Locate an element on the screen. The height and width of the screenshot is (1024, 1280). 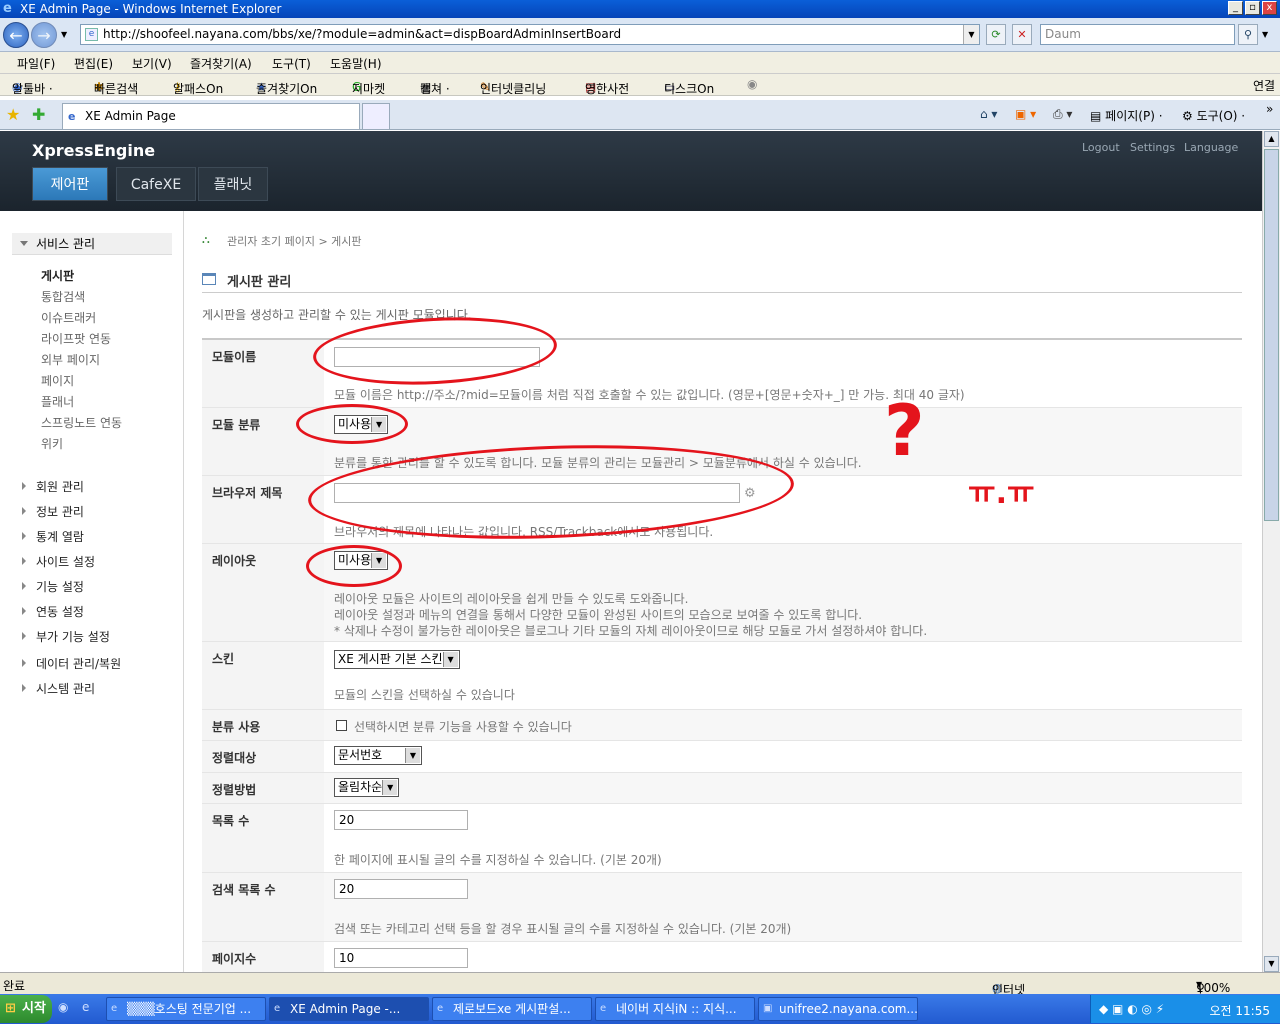
ie-task-icon: e is located at coordinates (277, 1008).